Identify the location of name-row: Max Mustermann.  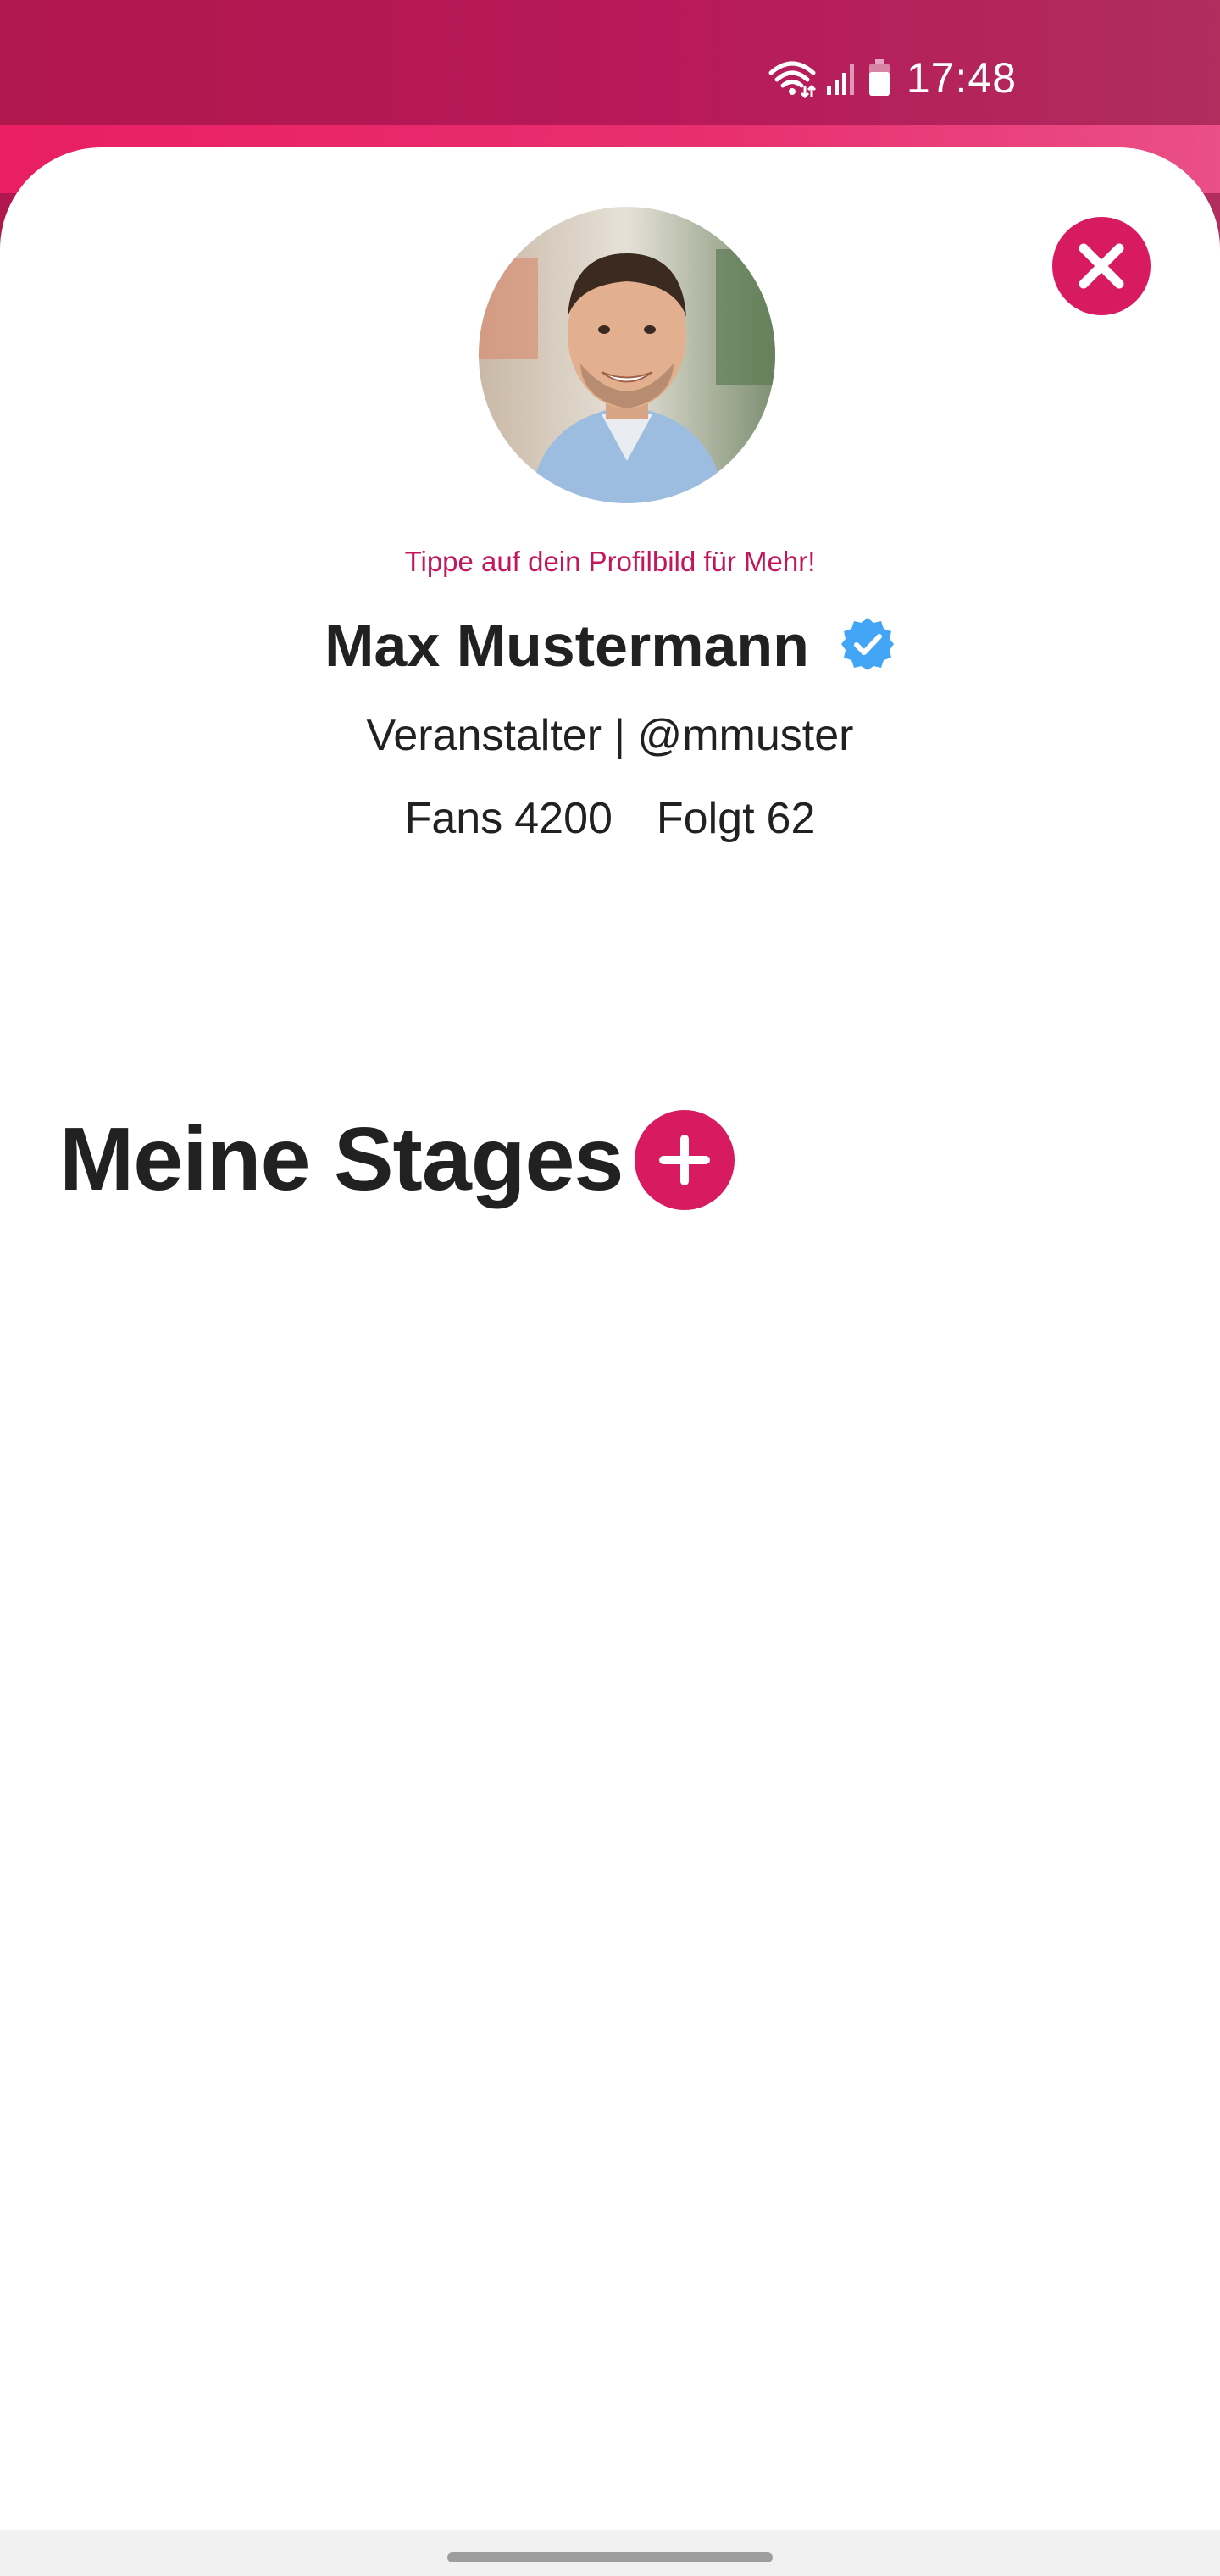
(610, 646).